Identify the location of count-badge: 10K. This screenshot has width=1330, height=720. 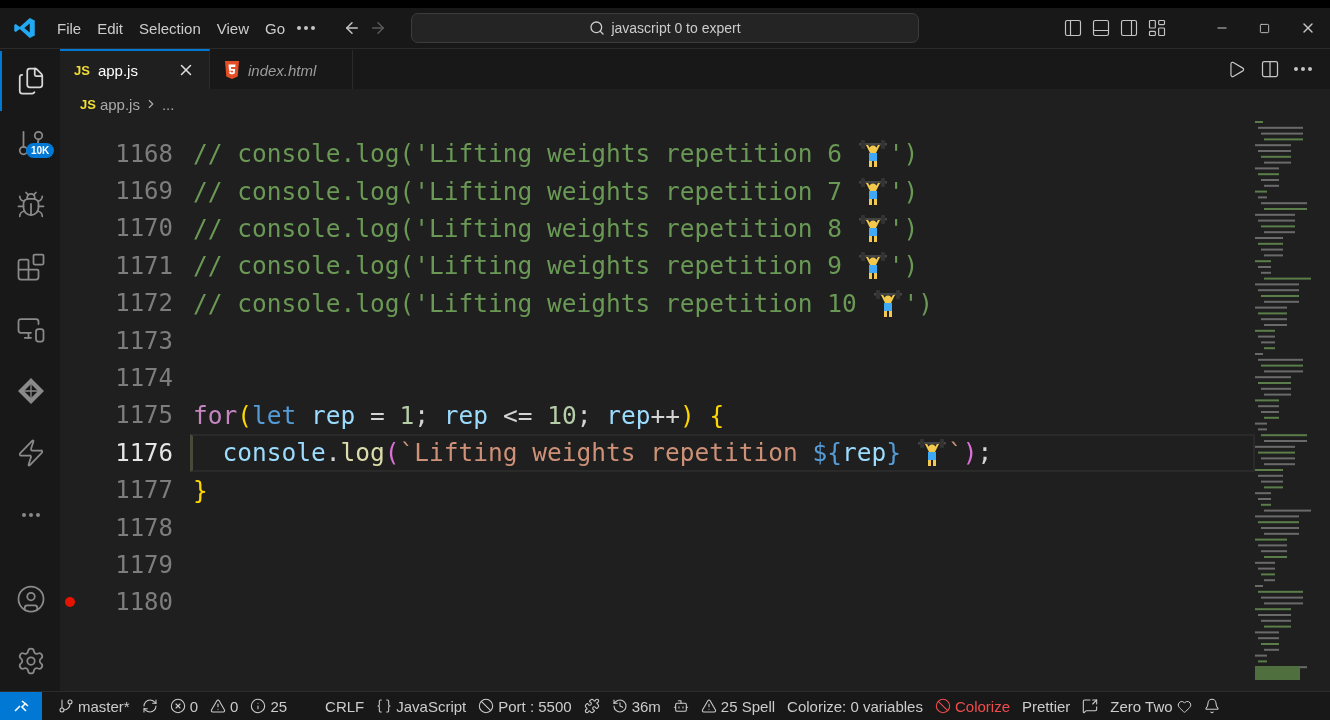
(40, 150).